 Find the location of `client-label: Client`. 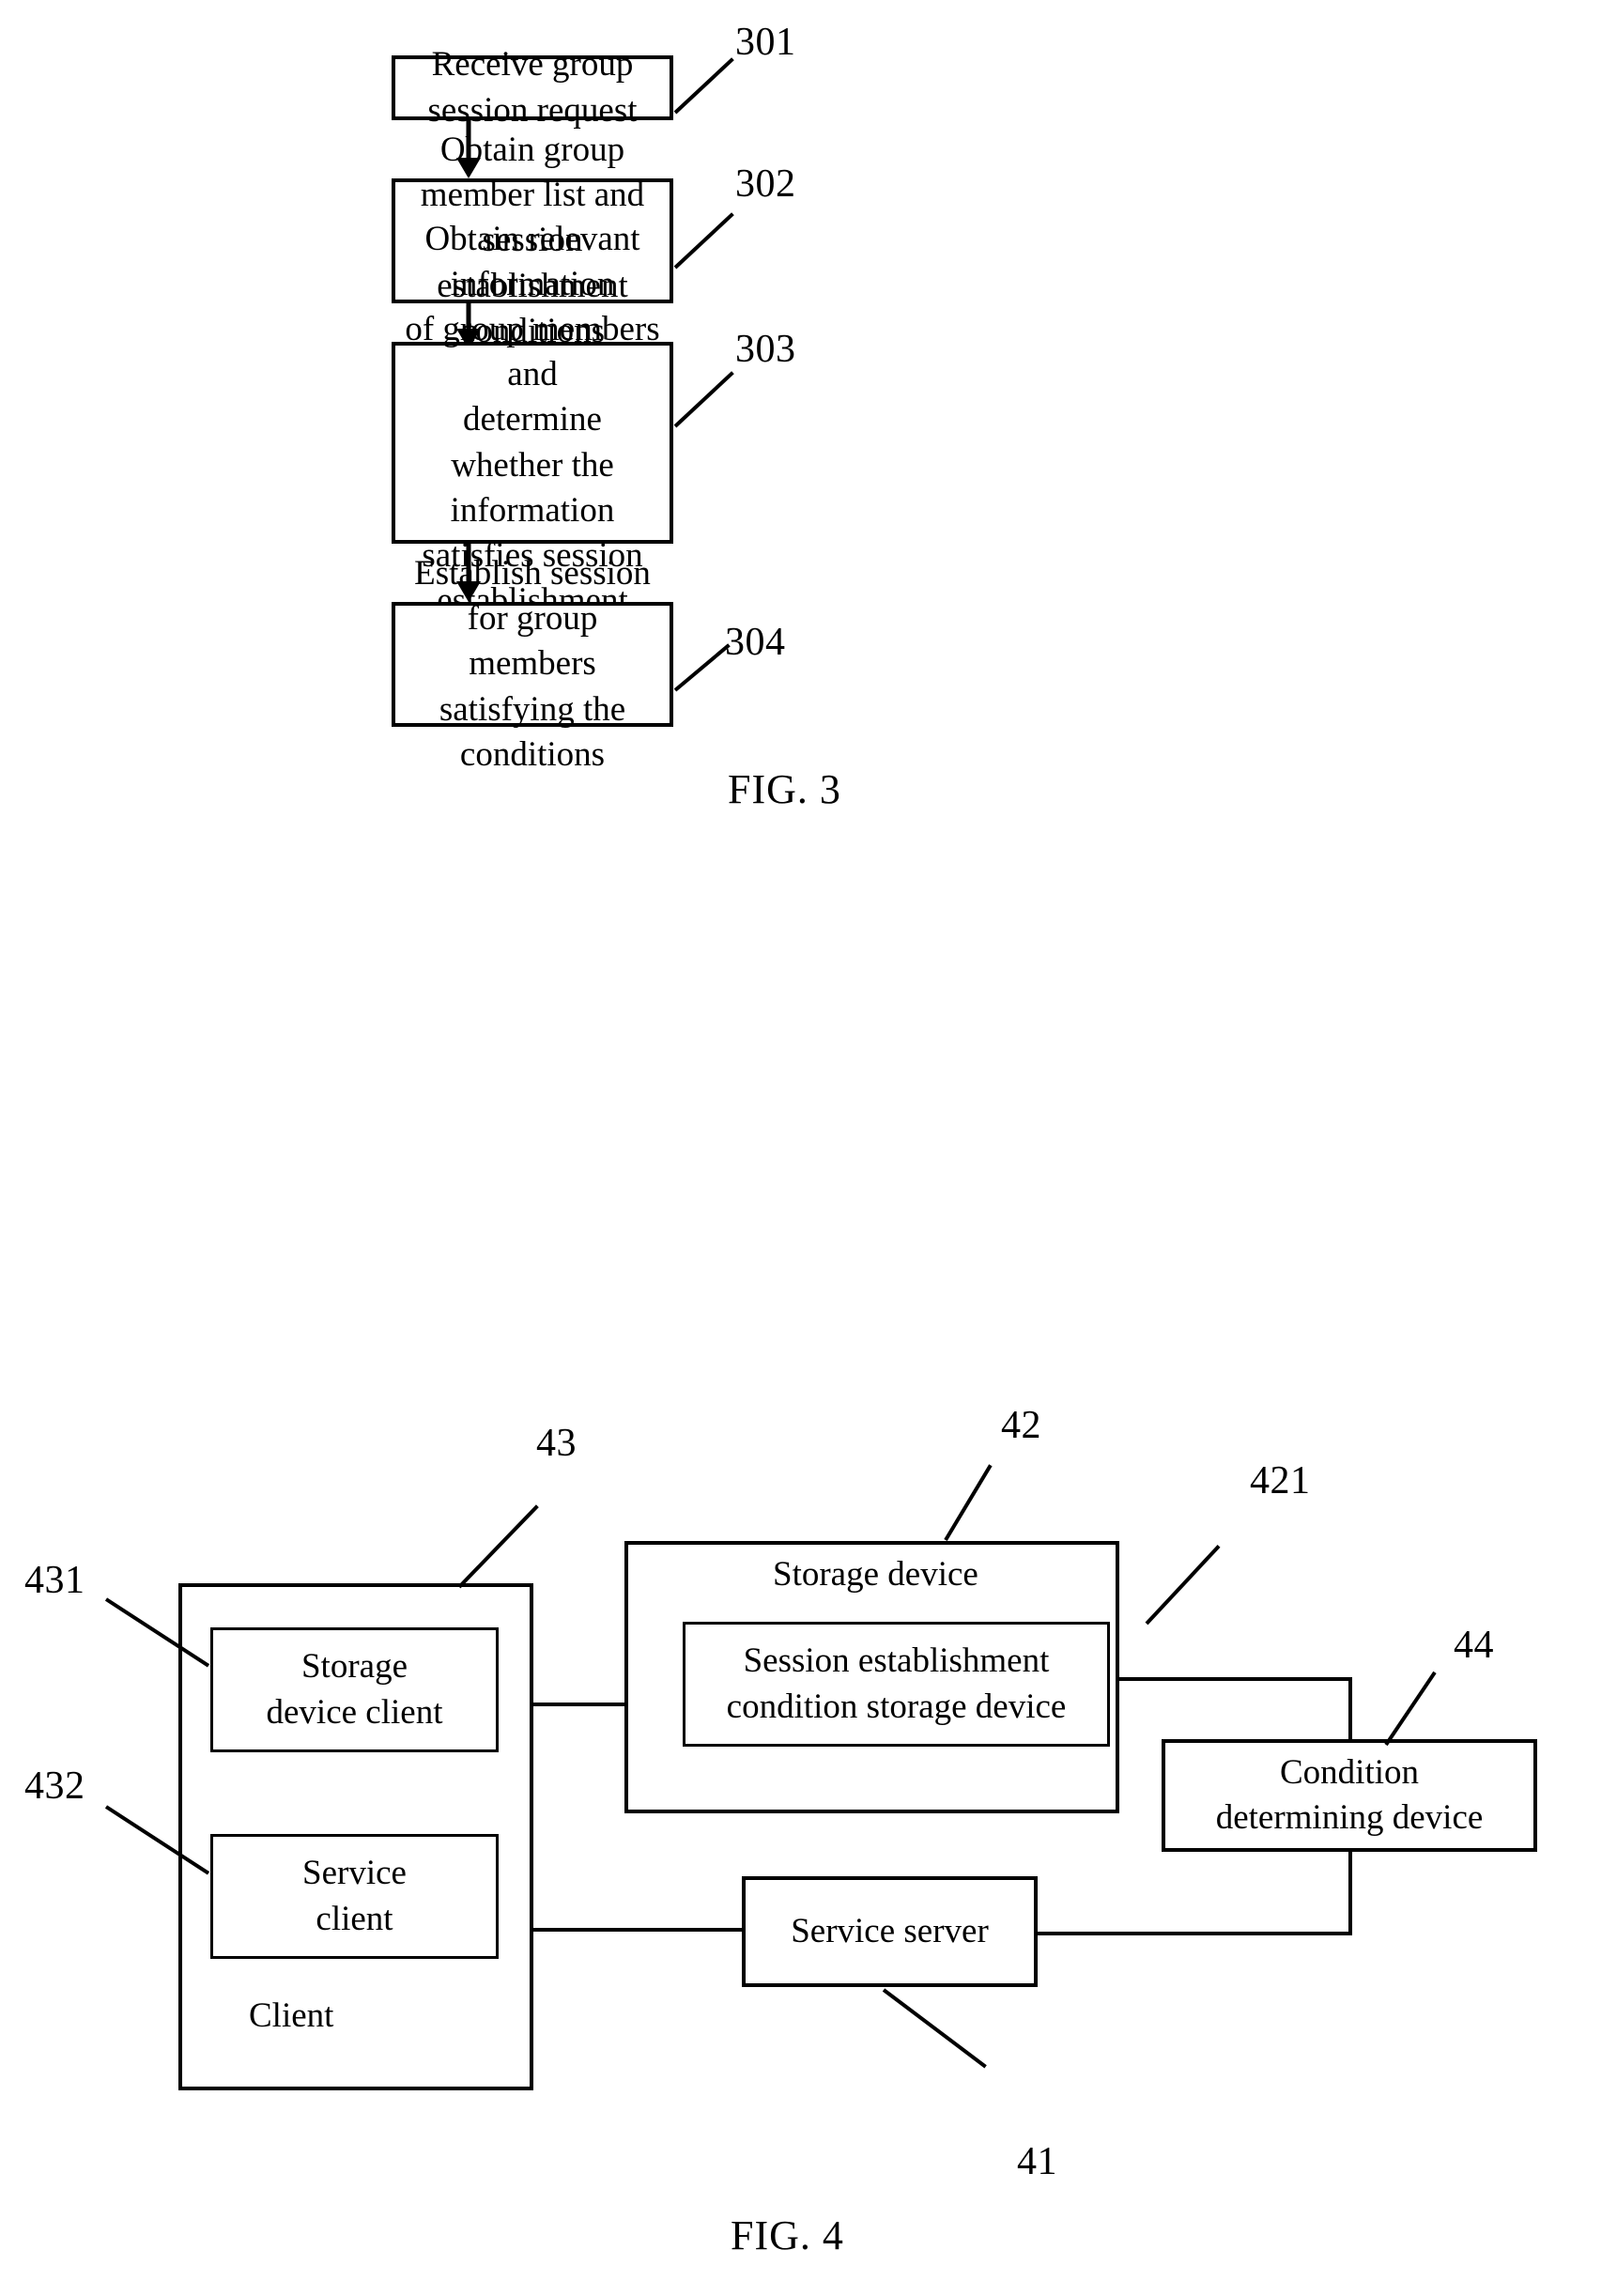

client-label: Client is located at coordinates (291, 2016).